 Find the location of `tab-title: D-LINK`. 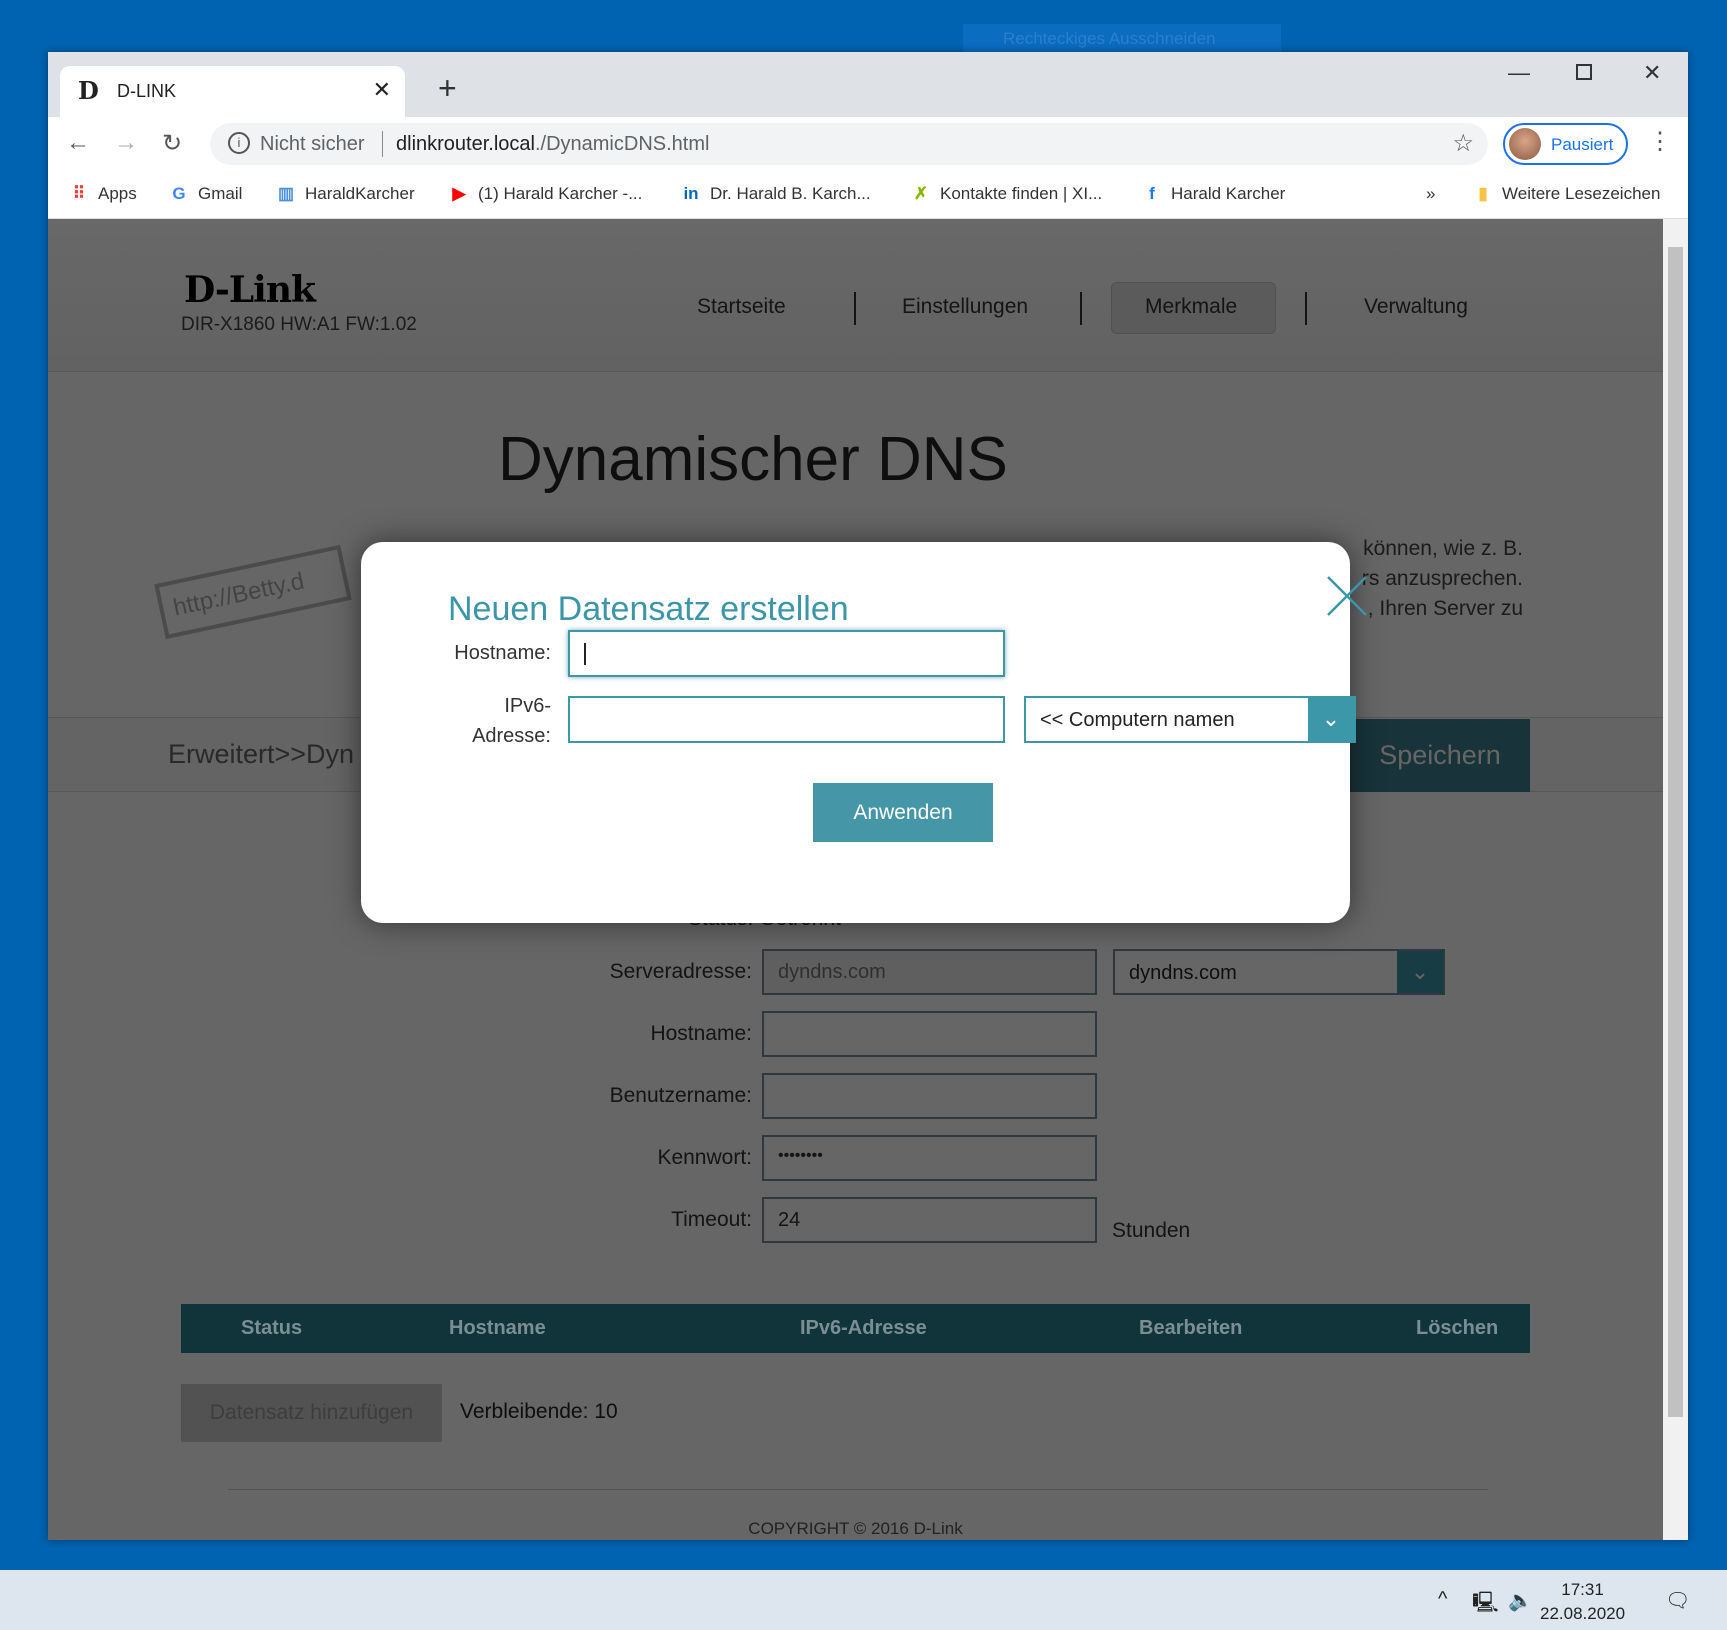

tab-title: D-LINK is located at coordinates (147, 91).